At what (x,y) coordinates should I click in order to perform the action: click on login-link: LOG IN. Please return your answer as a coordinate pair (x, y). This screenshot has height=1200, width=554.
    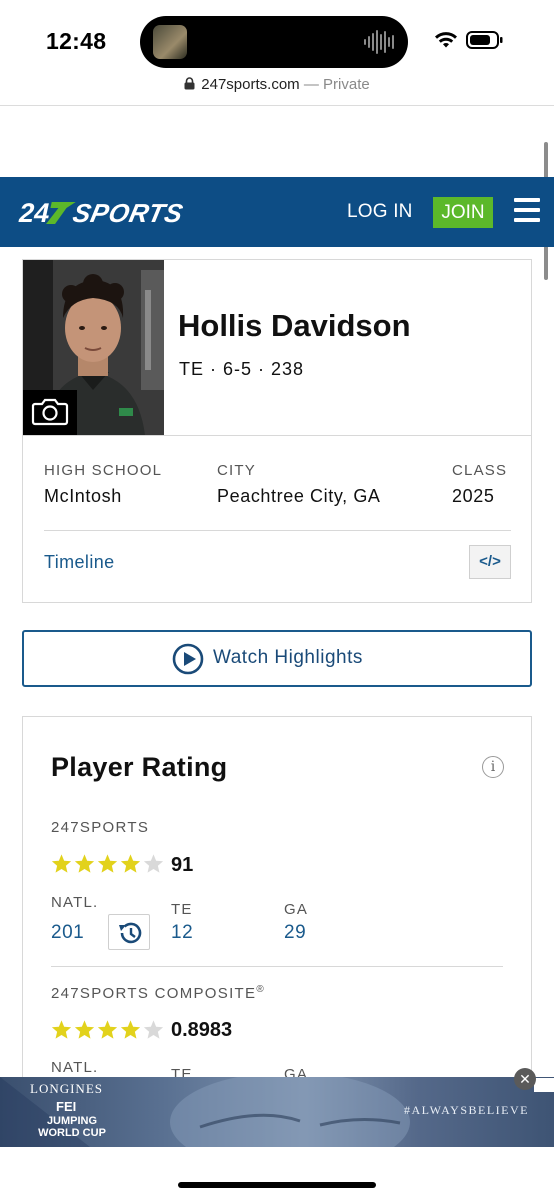
    Looking at the image, I should click on (380, 212).